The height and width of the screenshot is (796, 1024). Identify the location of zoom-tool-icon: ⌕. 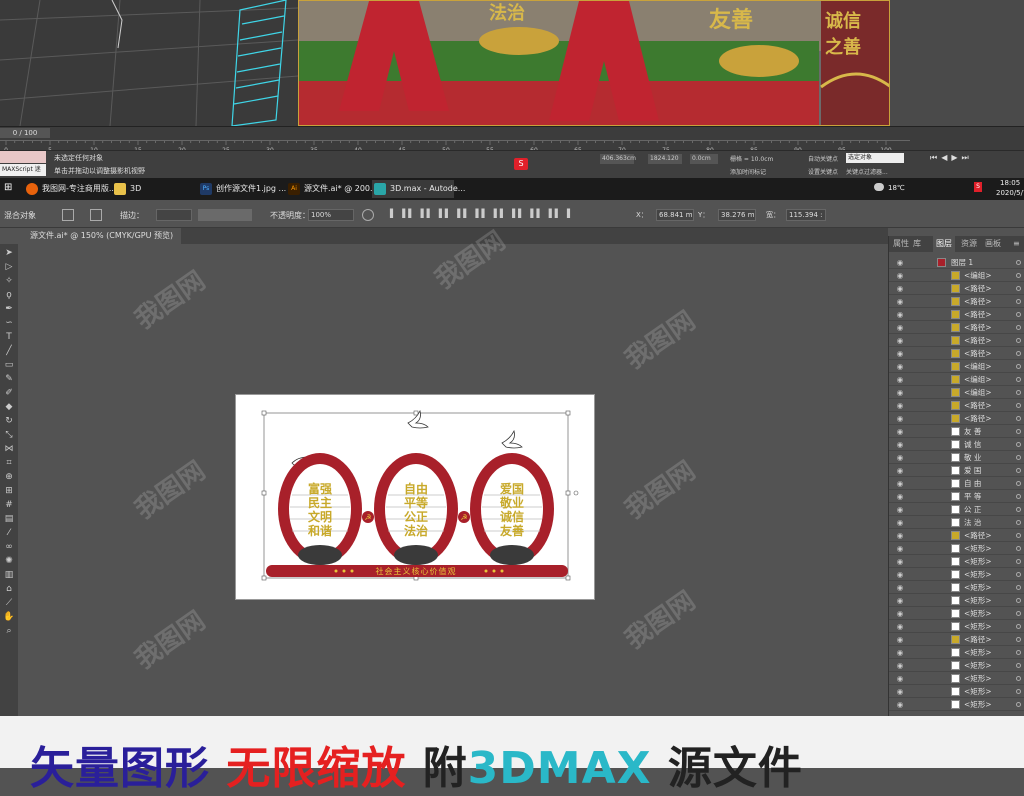
(9, 631).